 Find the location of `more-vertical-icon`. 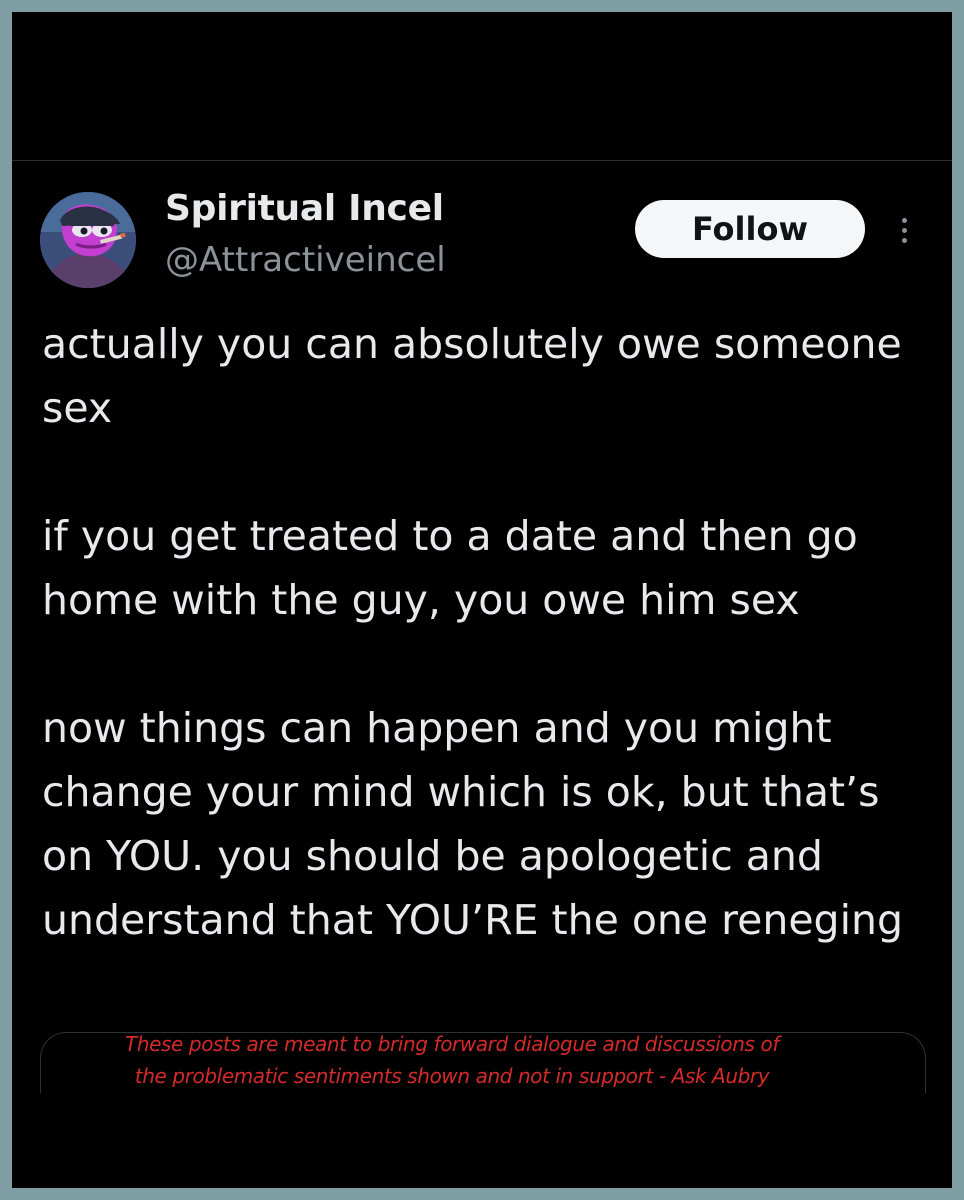

more-vertical-icon is located at coordinates (904, 230).